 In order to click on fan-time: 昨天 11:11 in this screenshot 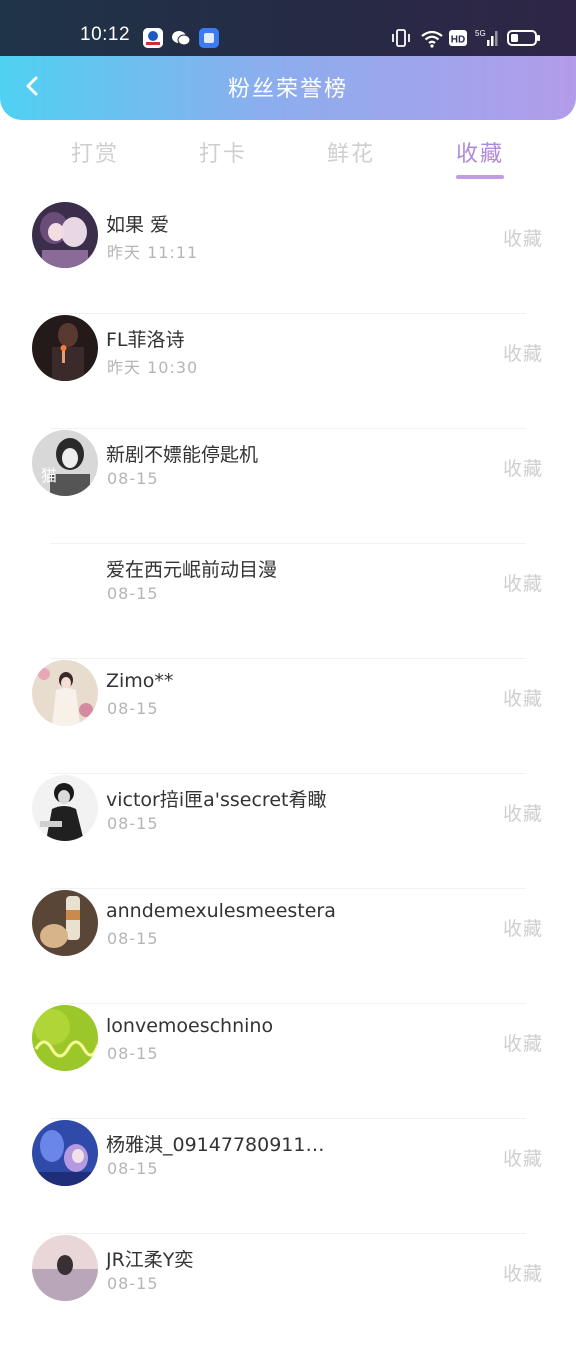, I will do `click(153, 252)`.